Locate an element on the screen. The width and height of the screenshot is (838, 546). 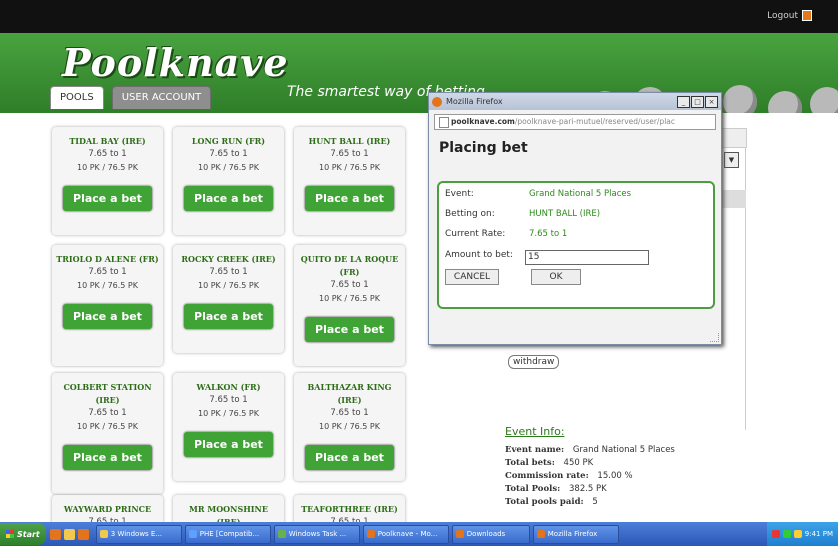
logout-link: Logout is located at coordinates (789, 15).